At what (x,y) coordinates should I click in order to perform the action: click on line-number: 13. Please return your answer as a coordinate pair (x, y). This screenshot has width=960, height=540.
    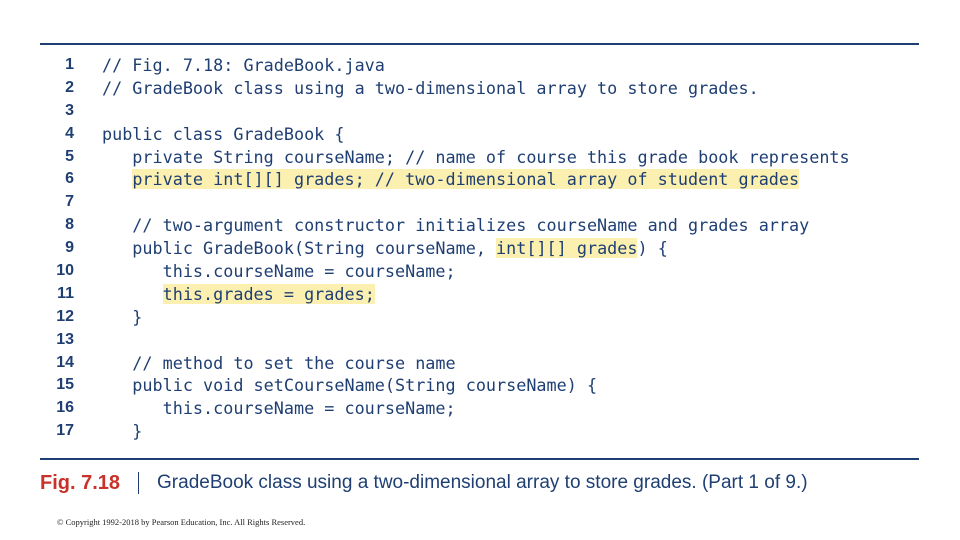
    Looking at the image, I should click on (65, 339).